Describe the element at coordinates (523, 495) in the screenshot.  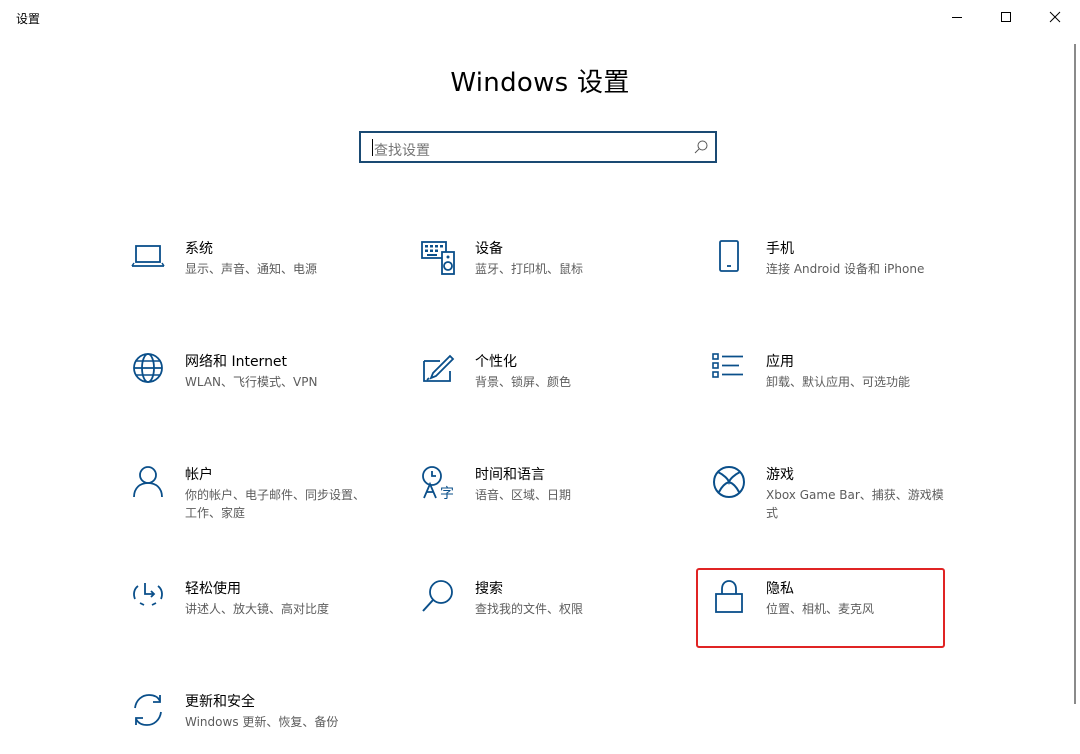
I see `tile-description: 语音、区域、日期` at that location.